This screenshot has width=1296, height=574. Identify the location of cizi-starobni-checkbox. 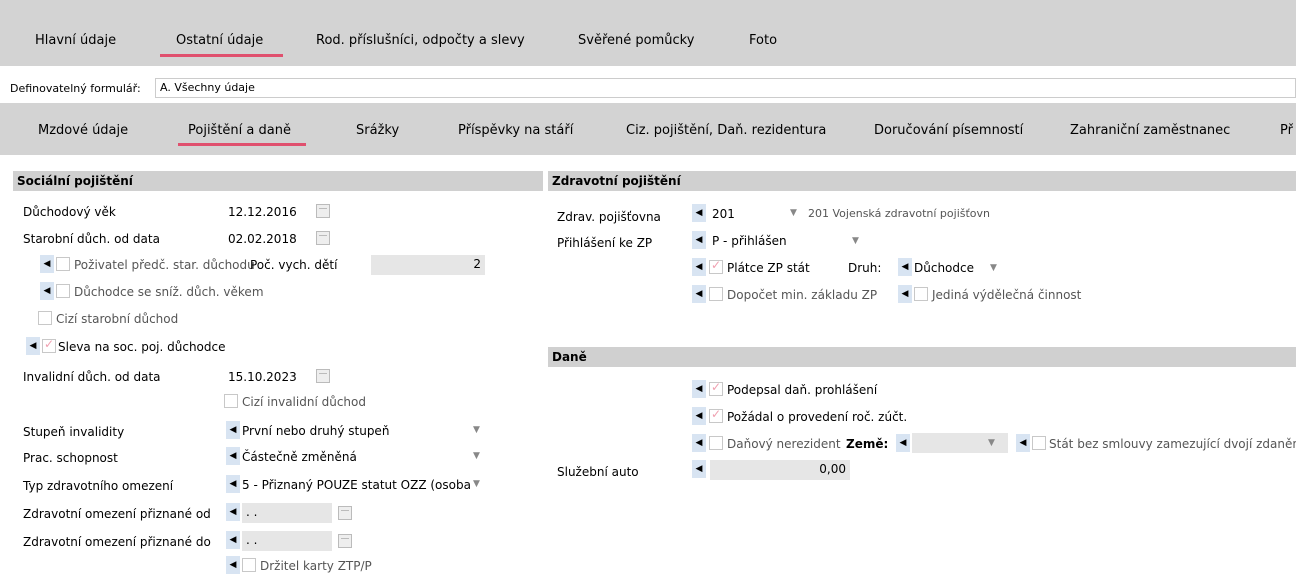
(45, 318).